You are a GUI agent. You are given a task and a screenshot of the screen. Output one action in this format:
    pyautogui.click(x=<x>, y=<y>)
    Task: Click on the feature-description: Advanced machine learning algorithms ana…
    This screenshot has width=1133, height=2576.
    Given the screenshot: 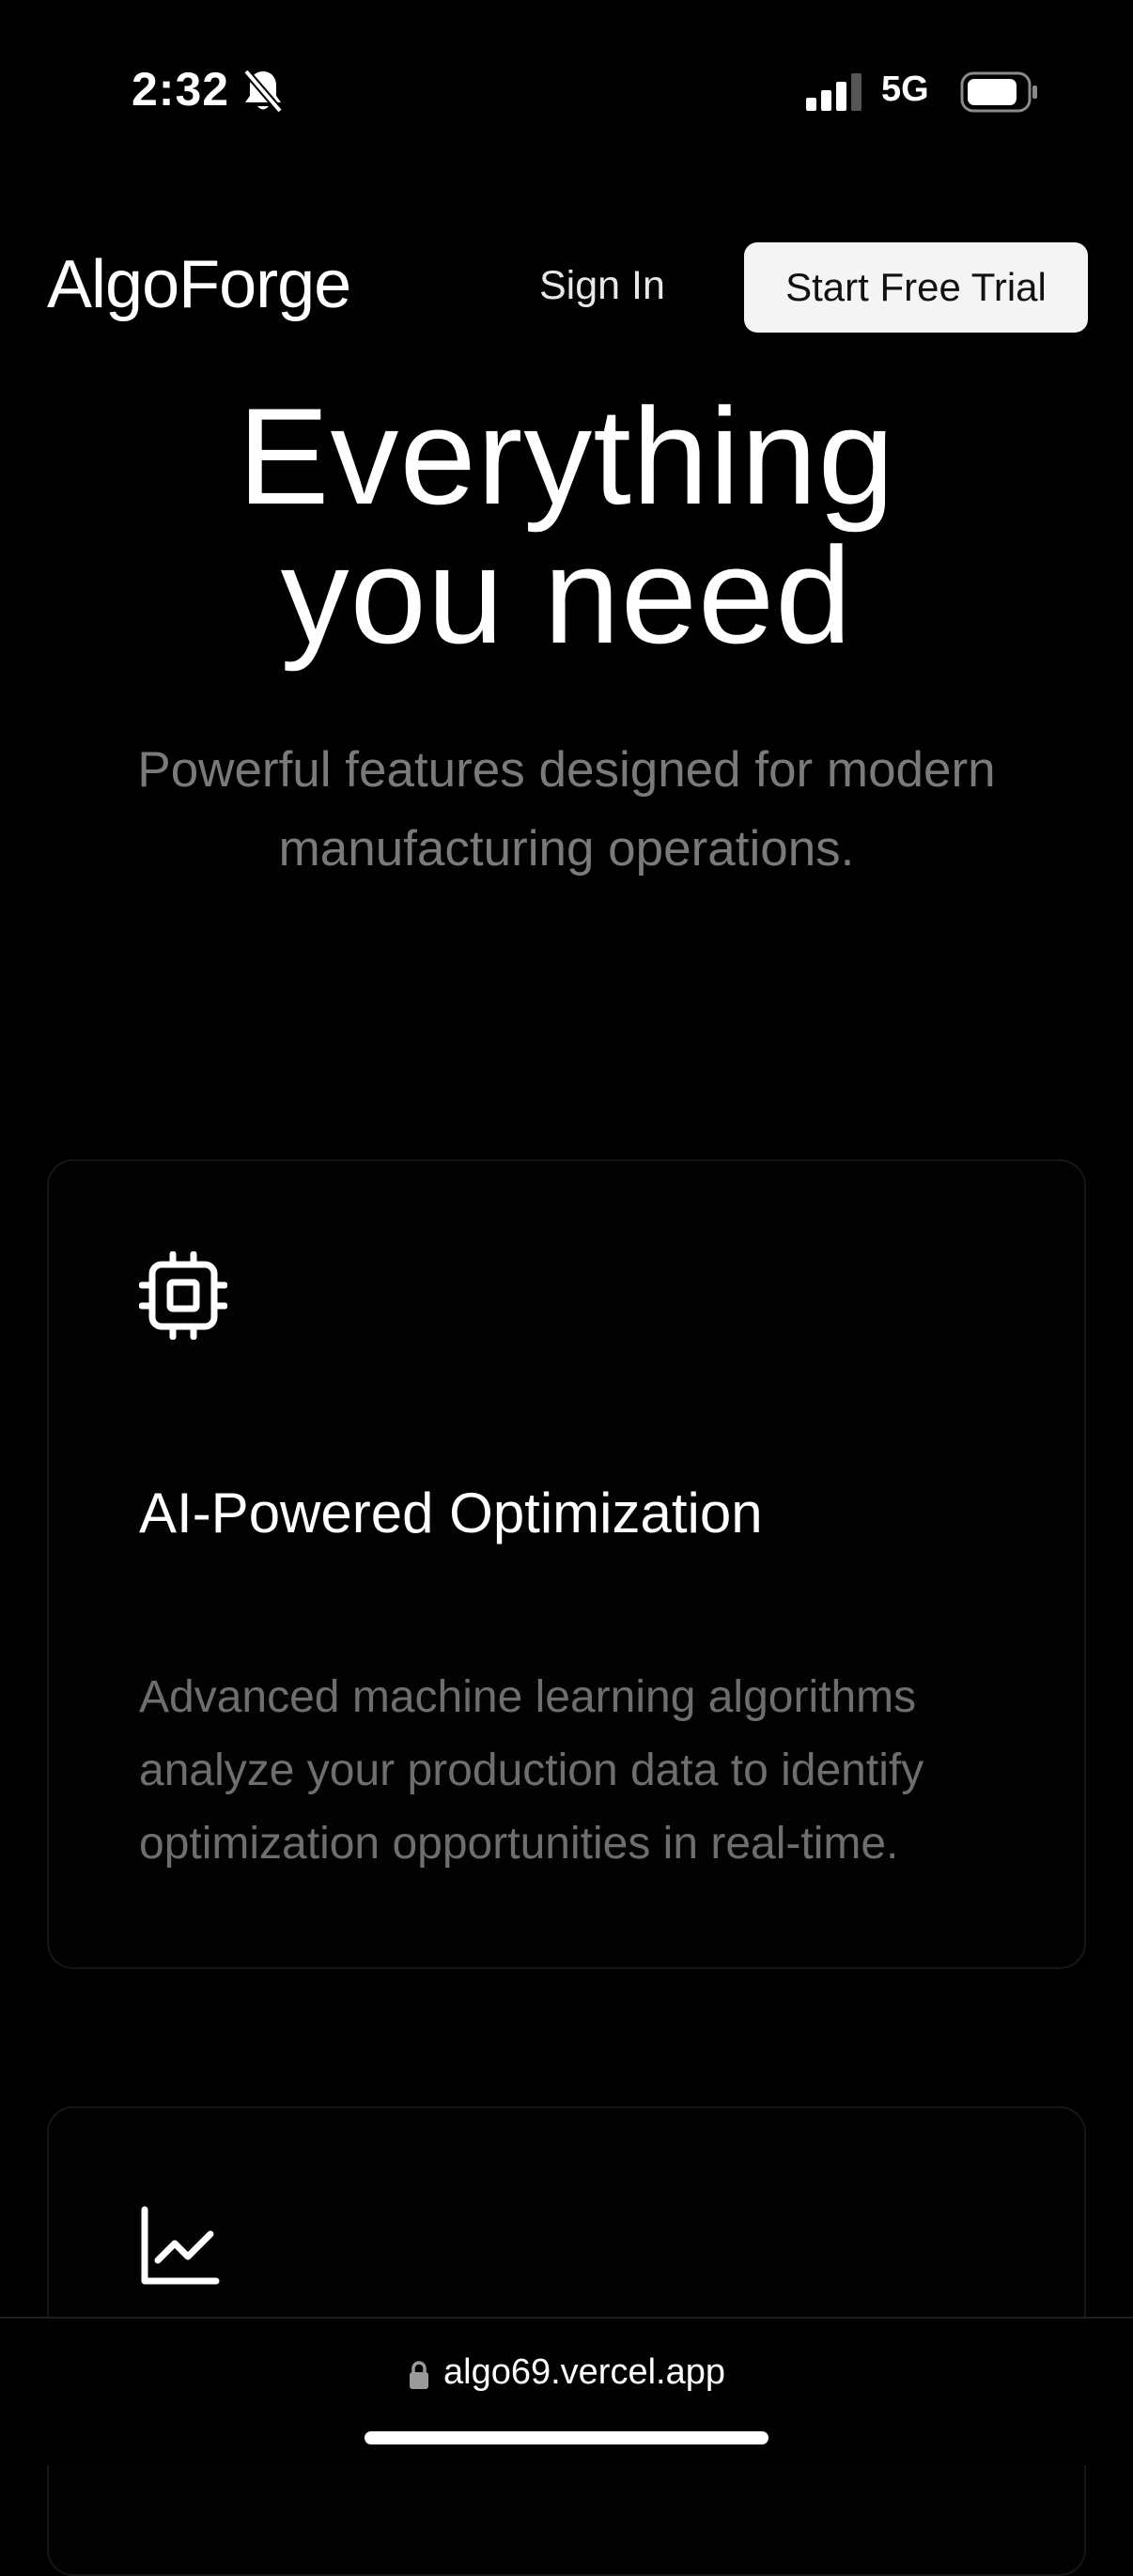 What is the action you would take?
    pyautogui.click(x=531, y=1770)
    